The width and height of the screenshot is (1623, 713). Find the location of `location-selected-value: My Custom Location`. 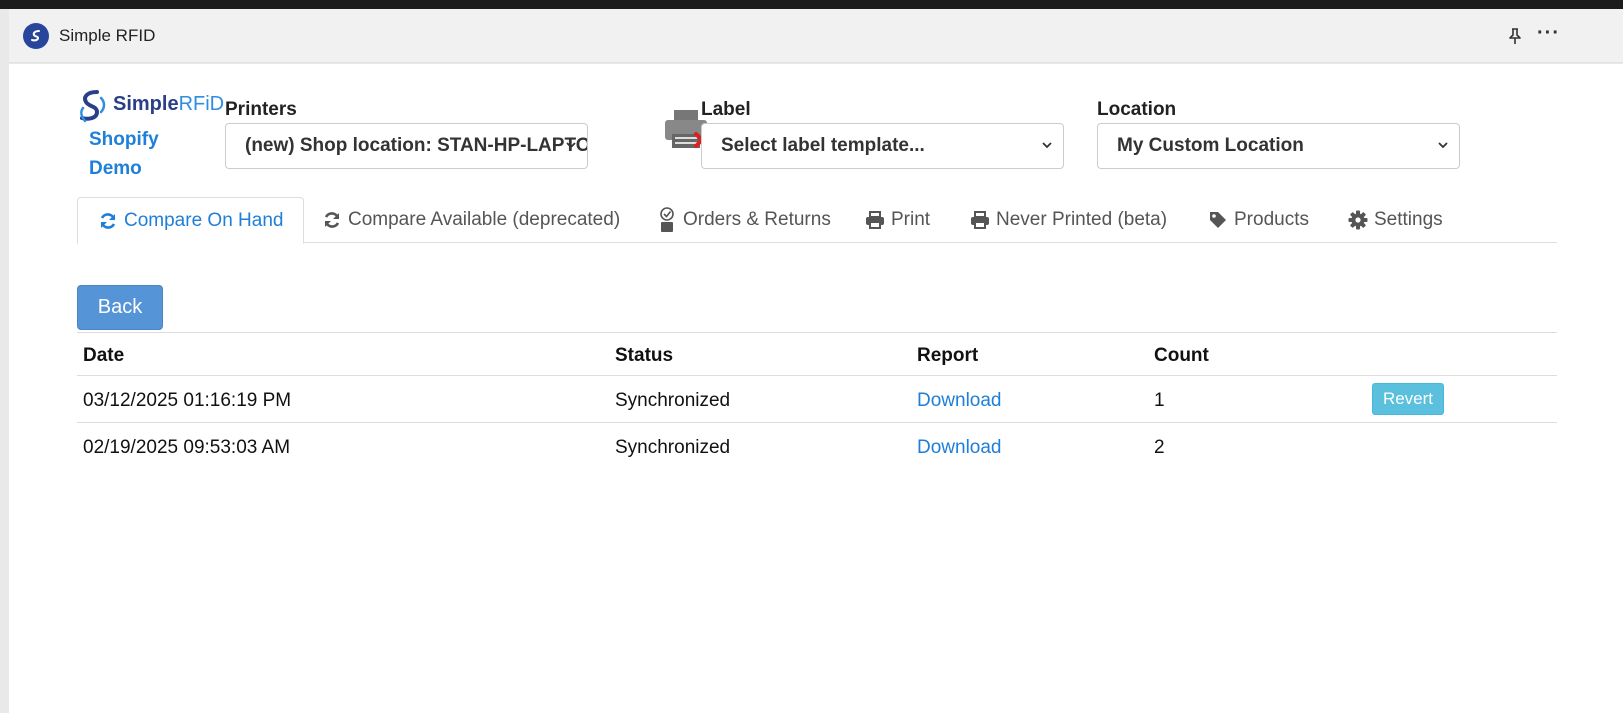

location-selected-value: My Custom Location is located at coordinates (1210, 145).